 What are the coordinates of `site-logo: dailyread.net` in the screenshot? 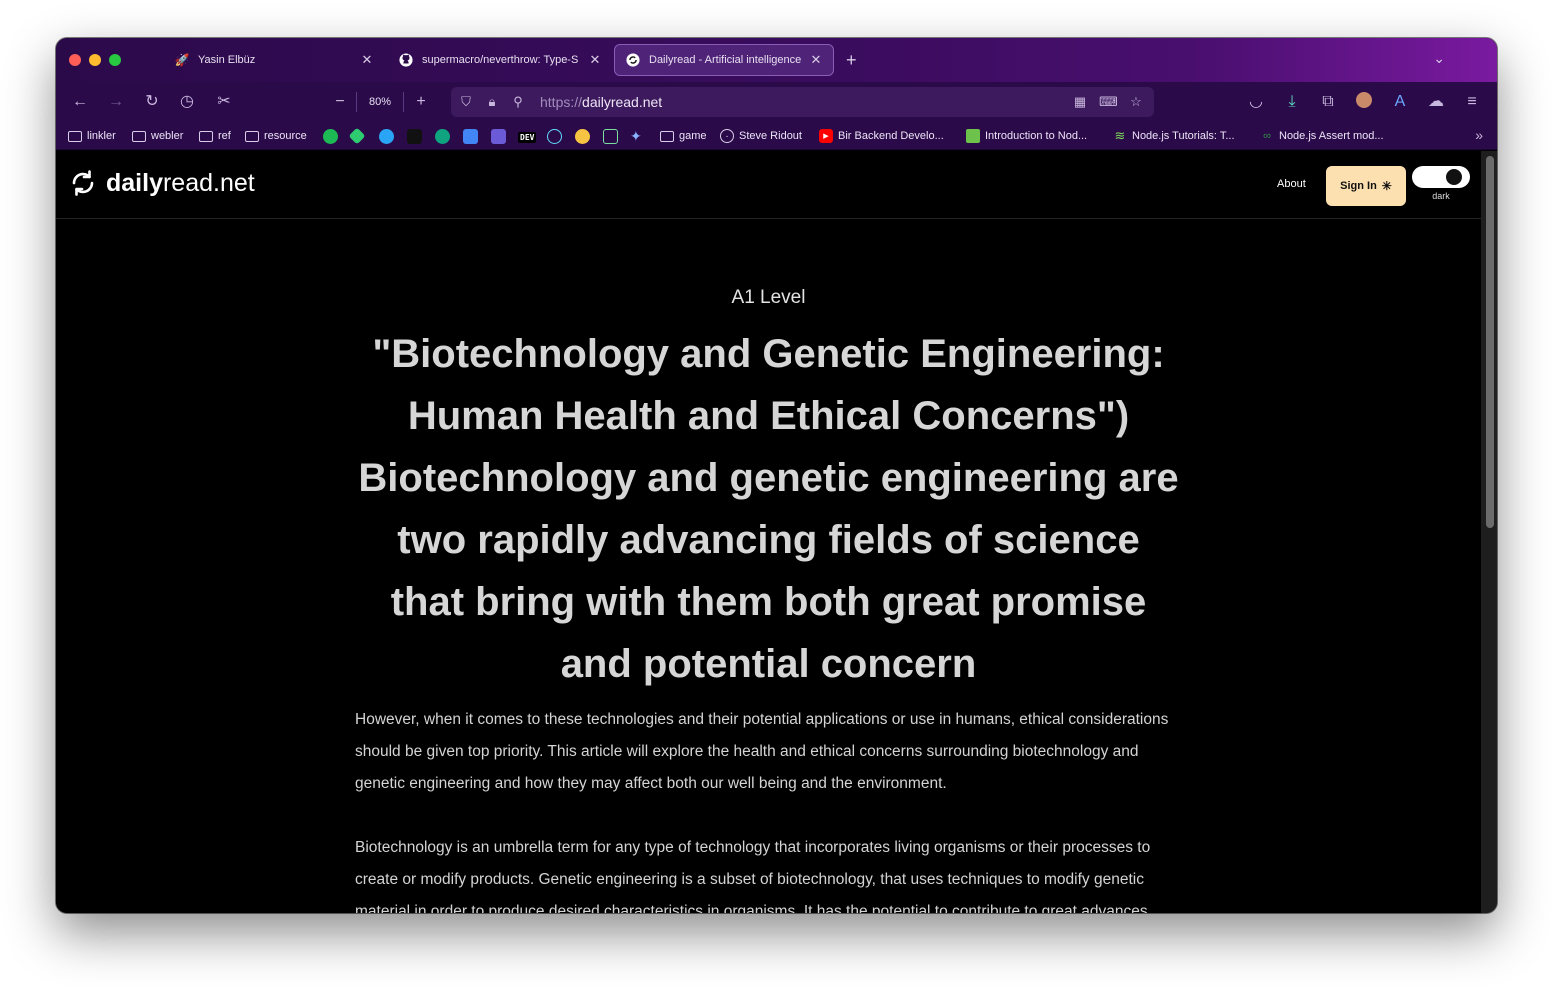 It's located at (161, 183).